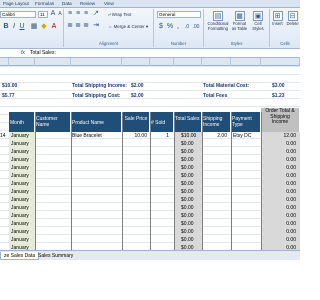 The width and height of the screenshot is (320, 300). What do you see at coordinates (278, 86) in the screenshot?
I see `material-cost-value: $3.00` at bounding box center [278, 86].